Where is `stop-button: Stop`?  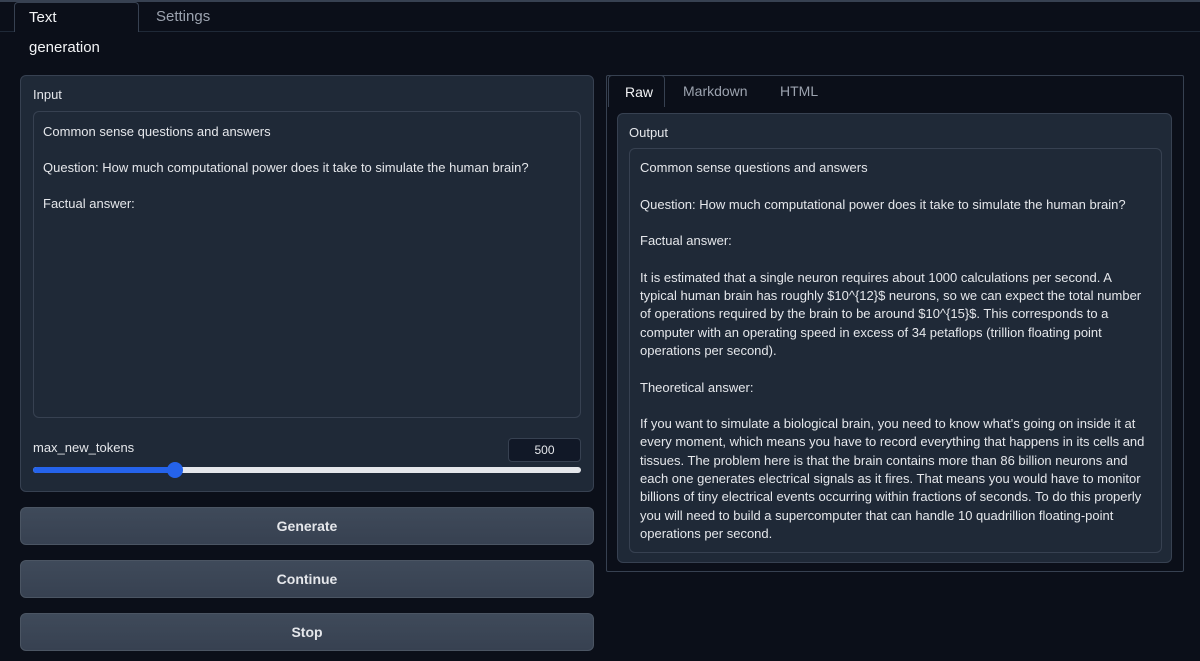 stop-button: Stop is located at coordinates (307, 632).